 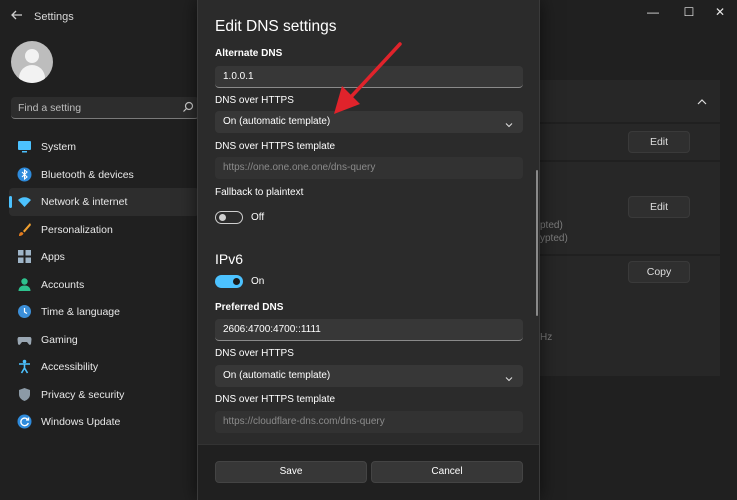 What do you see at coordinates (275, 399) in the screenshot?
I see `ipv6-doh-template-label: DNS over HTTPS template` at bounding box center [275, 399].